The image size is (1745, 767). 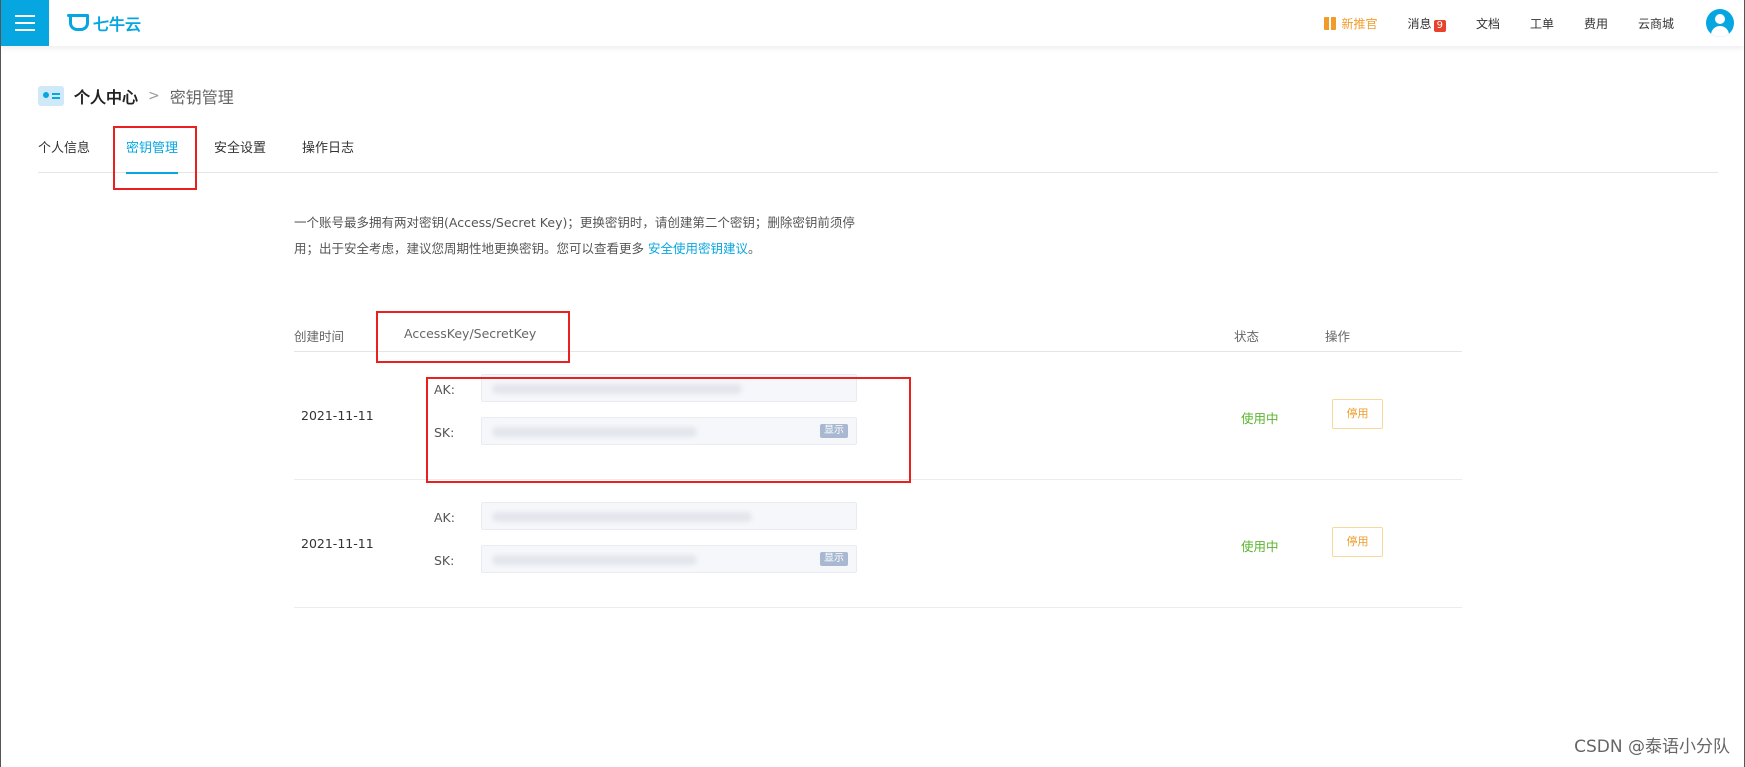 What do you see at coordinates (872, 23) in the screenshot?
I see `top-bar: 七牛云 新推官 消息 9 文档 工单 费用 云商城` at bounding box center [872, 23].